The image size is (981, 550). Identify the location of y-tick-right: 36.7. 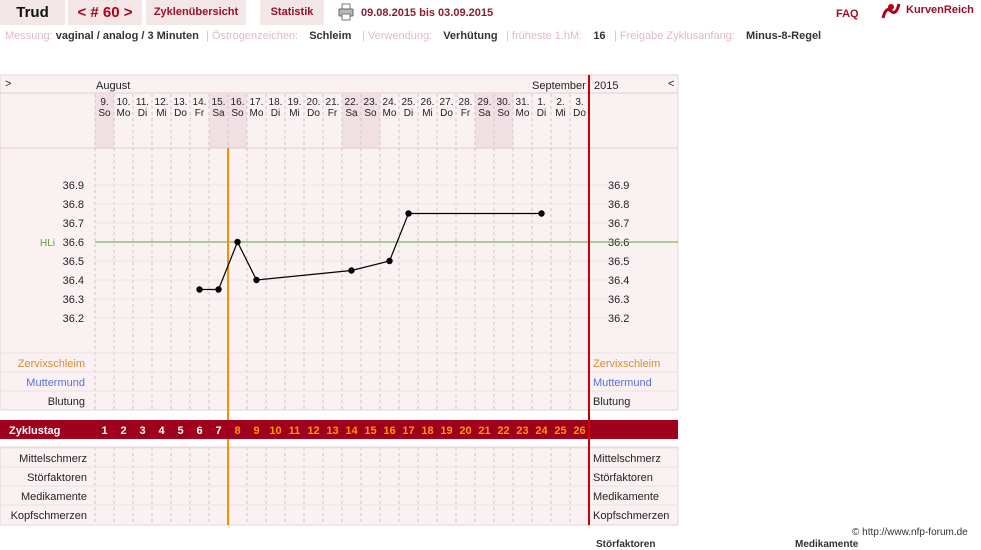
(618, 224).